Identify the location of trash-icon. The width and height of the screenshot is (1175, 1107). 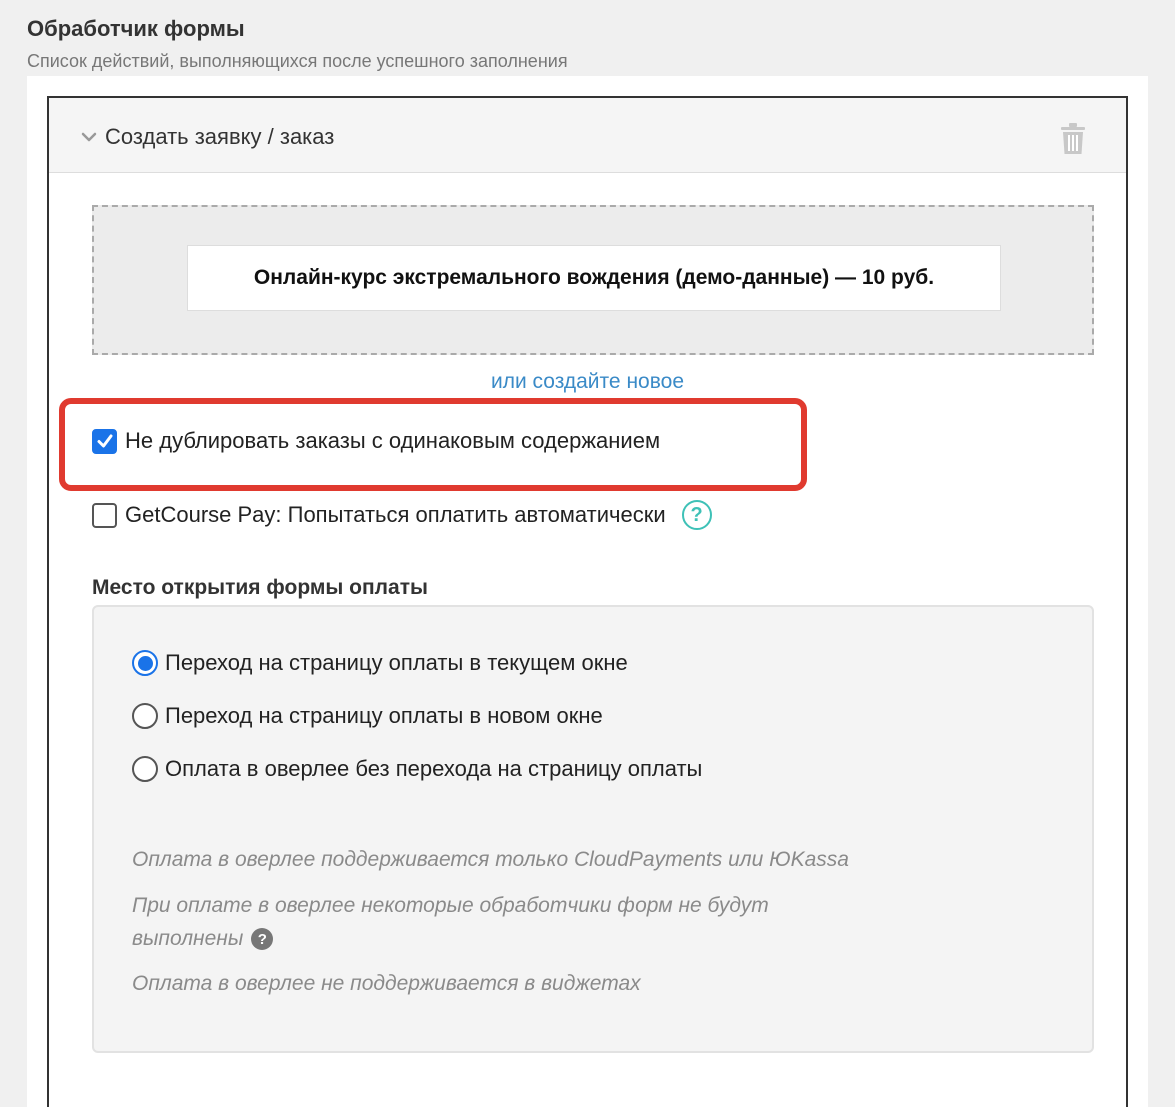
(1073, 139).